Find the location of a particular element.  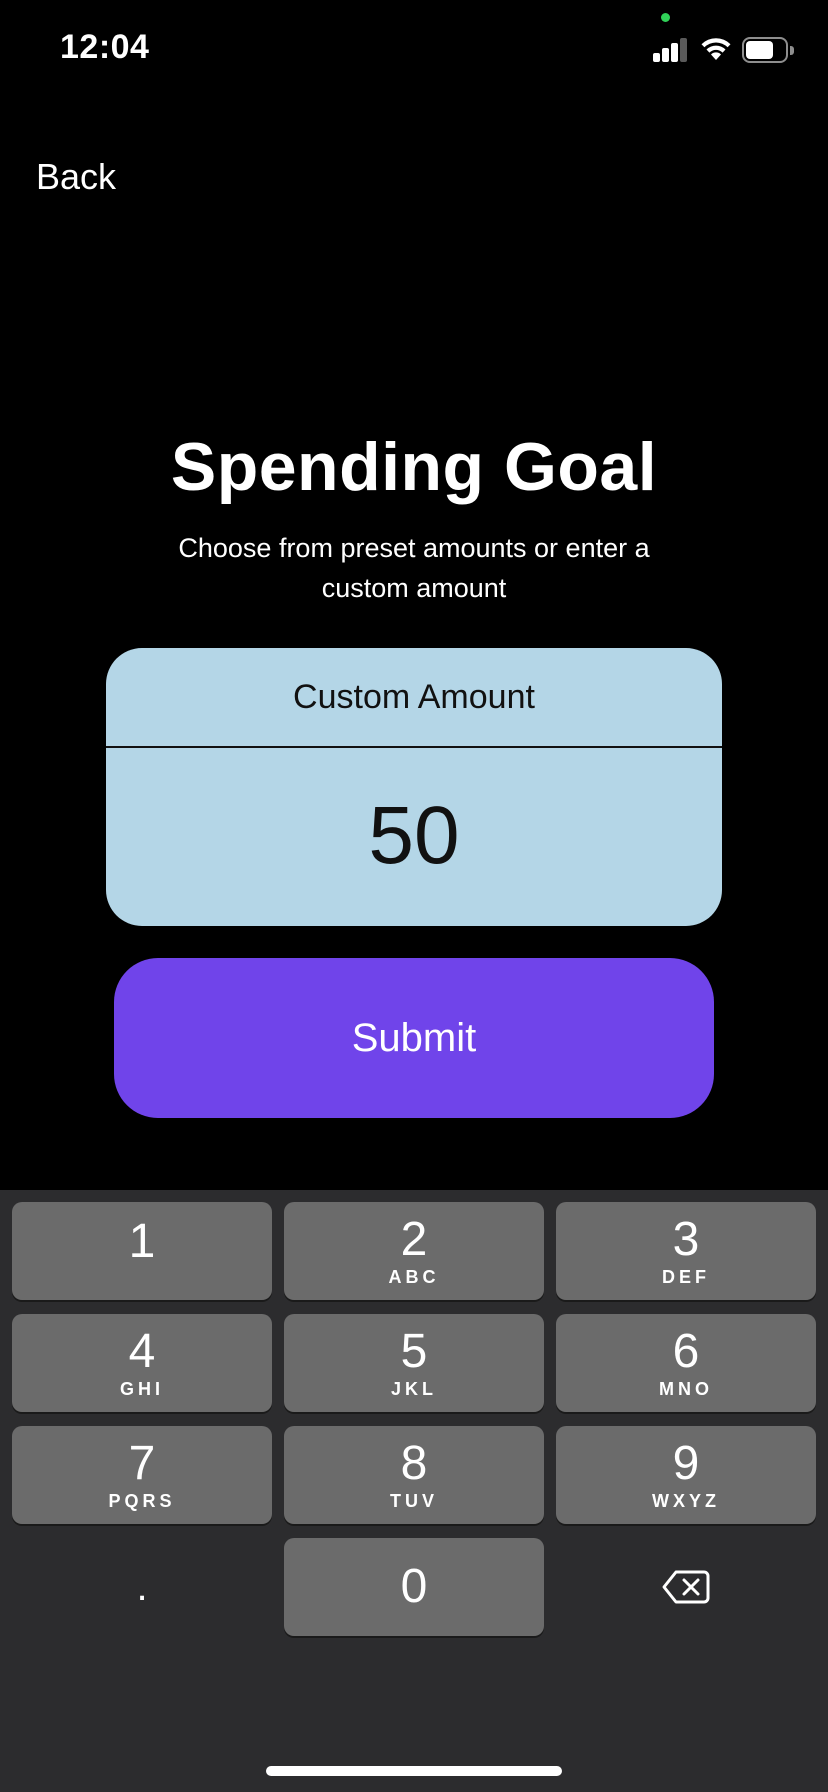

key-letters: MNO is located at coordinates (686, 1388).